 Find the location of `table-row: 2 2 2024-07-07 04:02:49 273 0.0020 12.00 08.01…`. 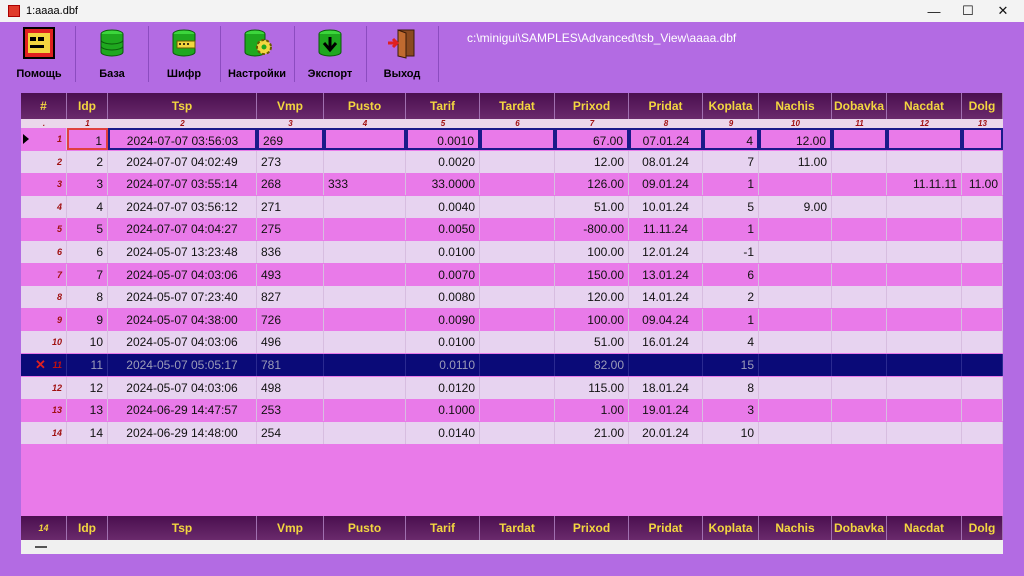

table-row: 2 2 2024-07-07 04:02:49 273 0.0020 12.00 08.01… is located at coordinates (512, 161).